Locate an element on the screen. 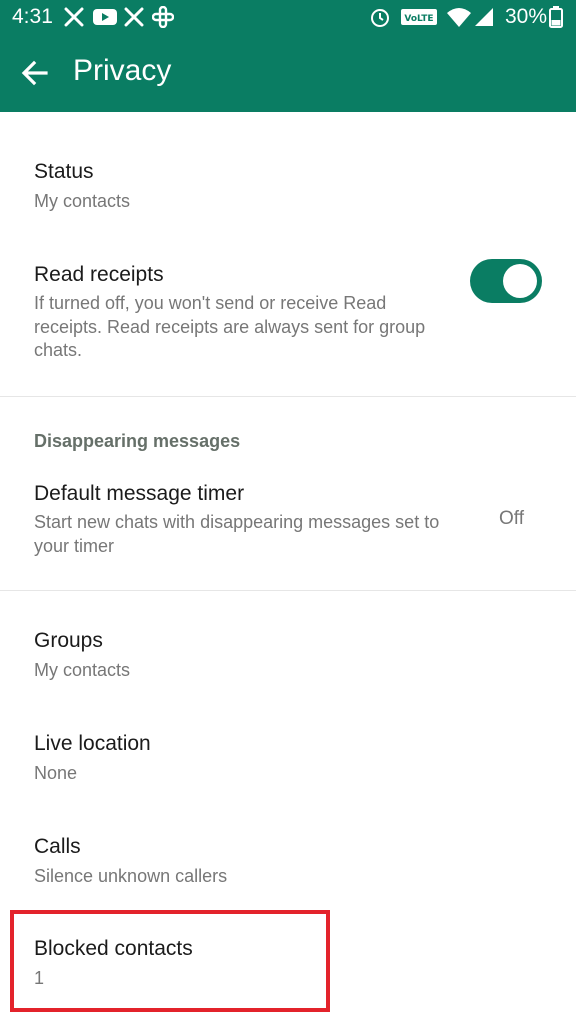 The image size is (576, 1024). battery-percent: 30% is located at coordinates (526, 16).